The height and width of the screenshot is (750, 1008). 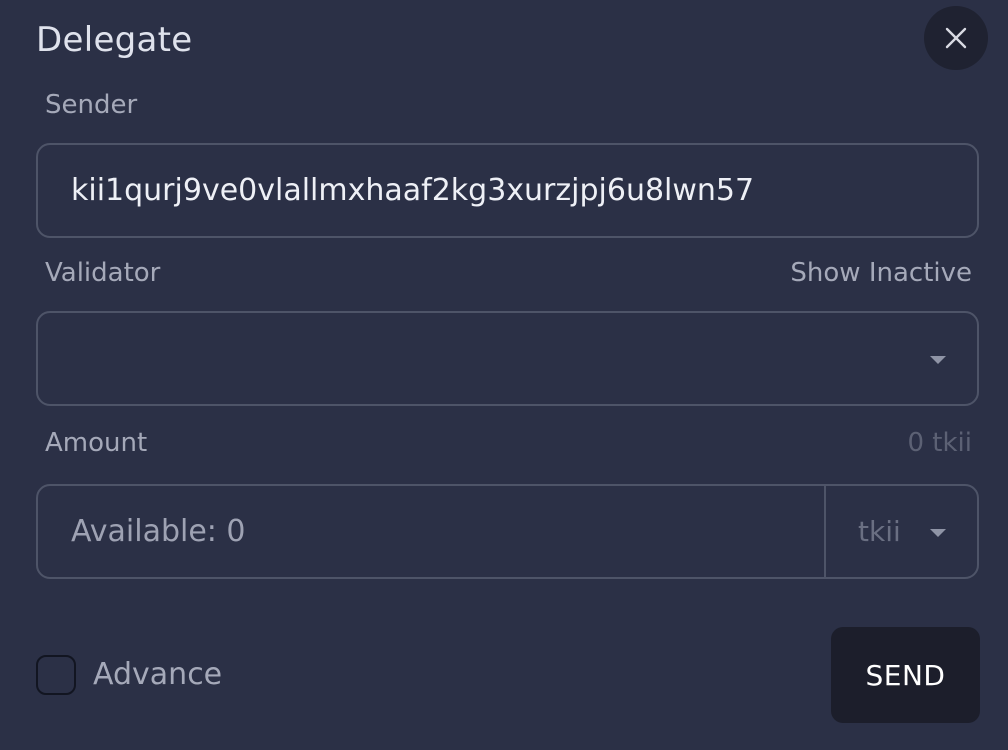 What do you see at coordinates (881, 273) in the screenshot?
I see `show-inactive-link: Show Inactive` at bounding box center [881, 273].